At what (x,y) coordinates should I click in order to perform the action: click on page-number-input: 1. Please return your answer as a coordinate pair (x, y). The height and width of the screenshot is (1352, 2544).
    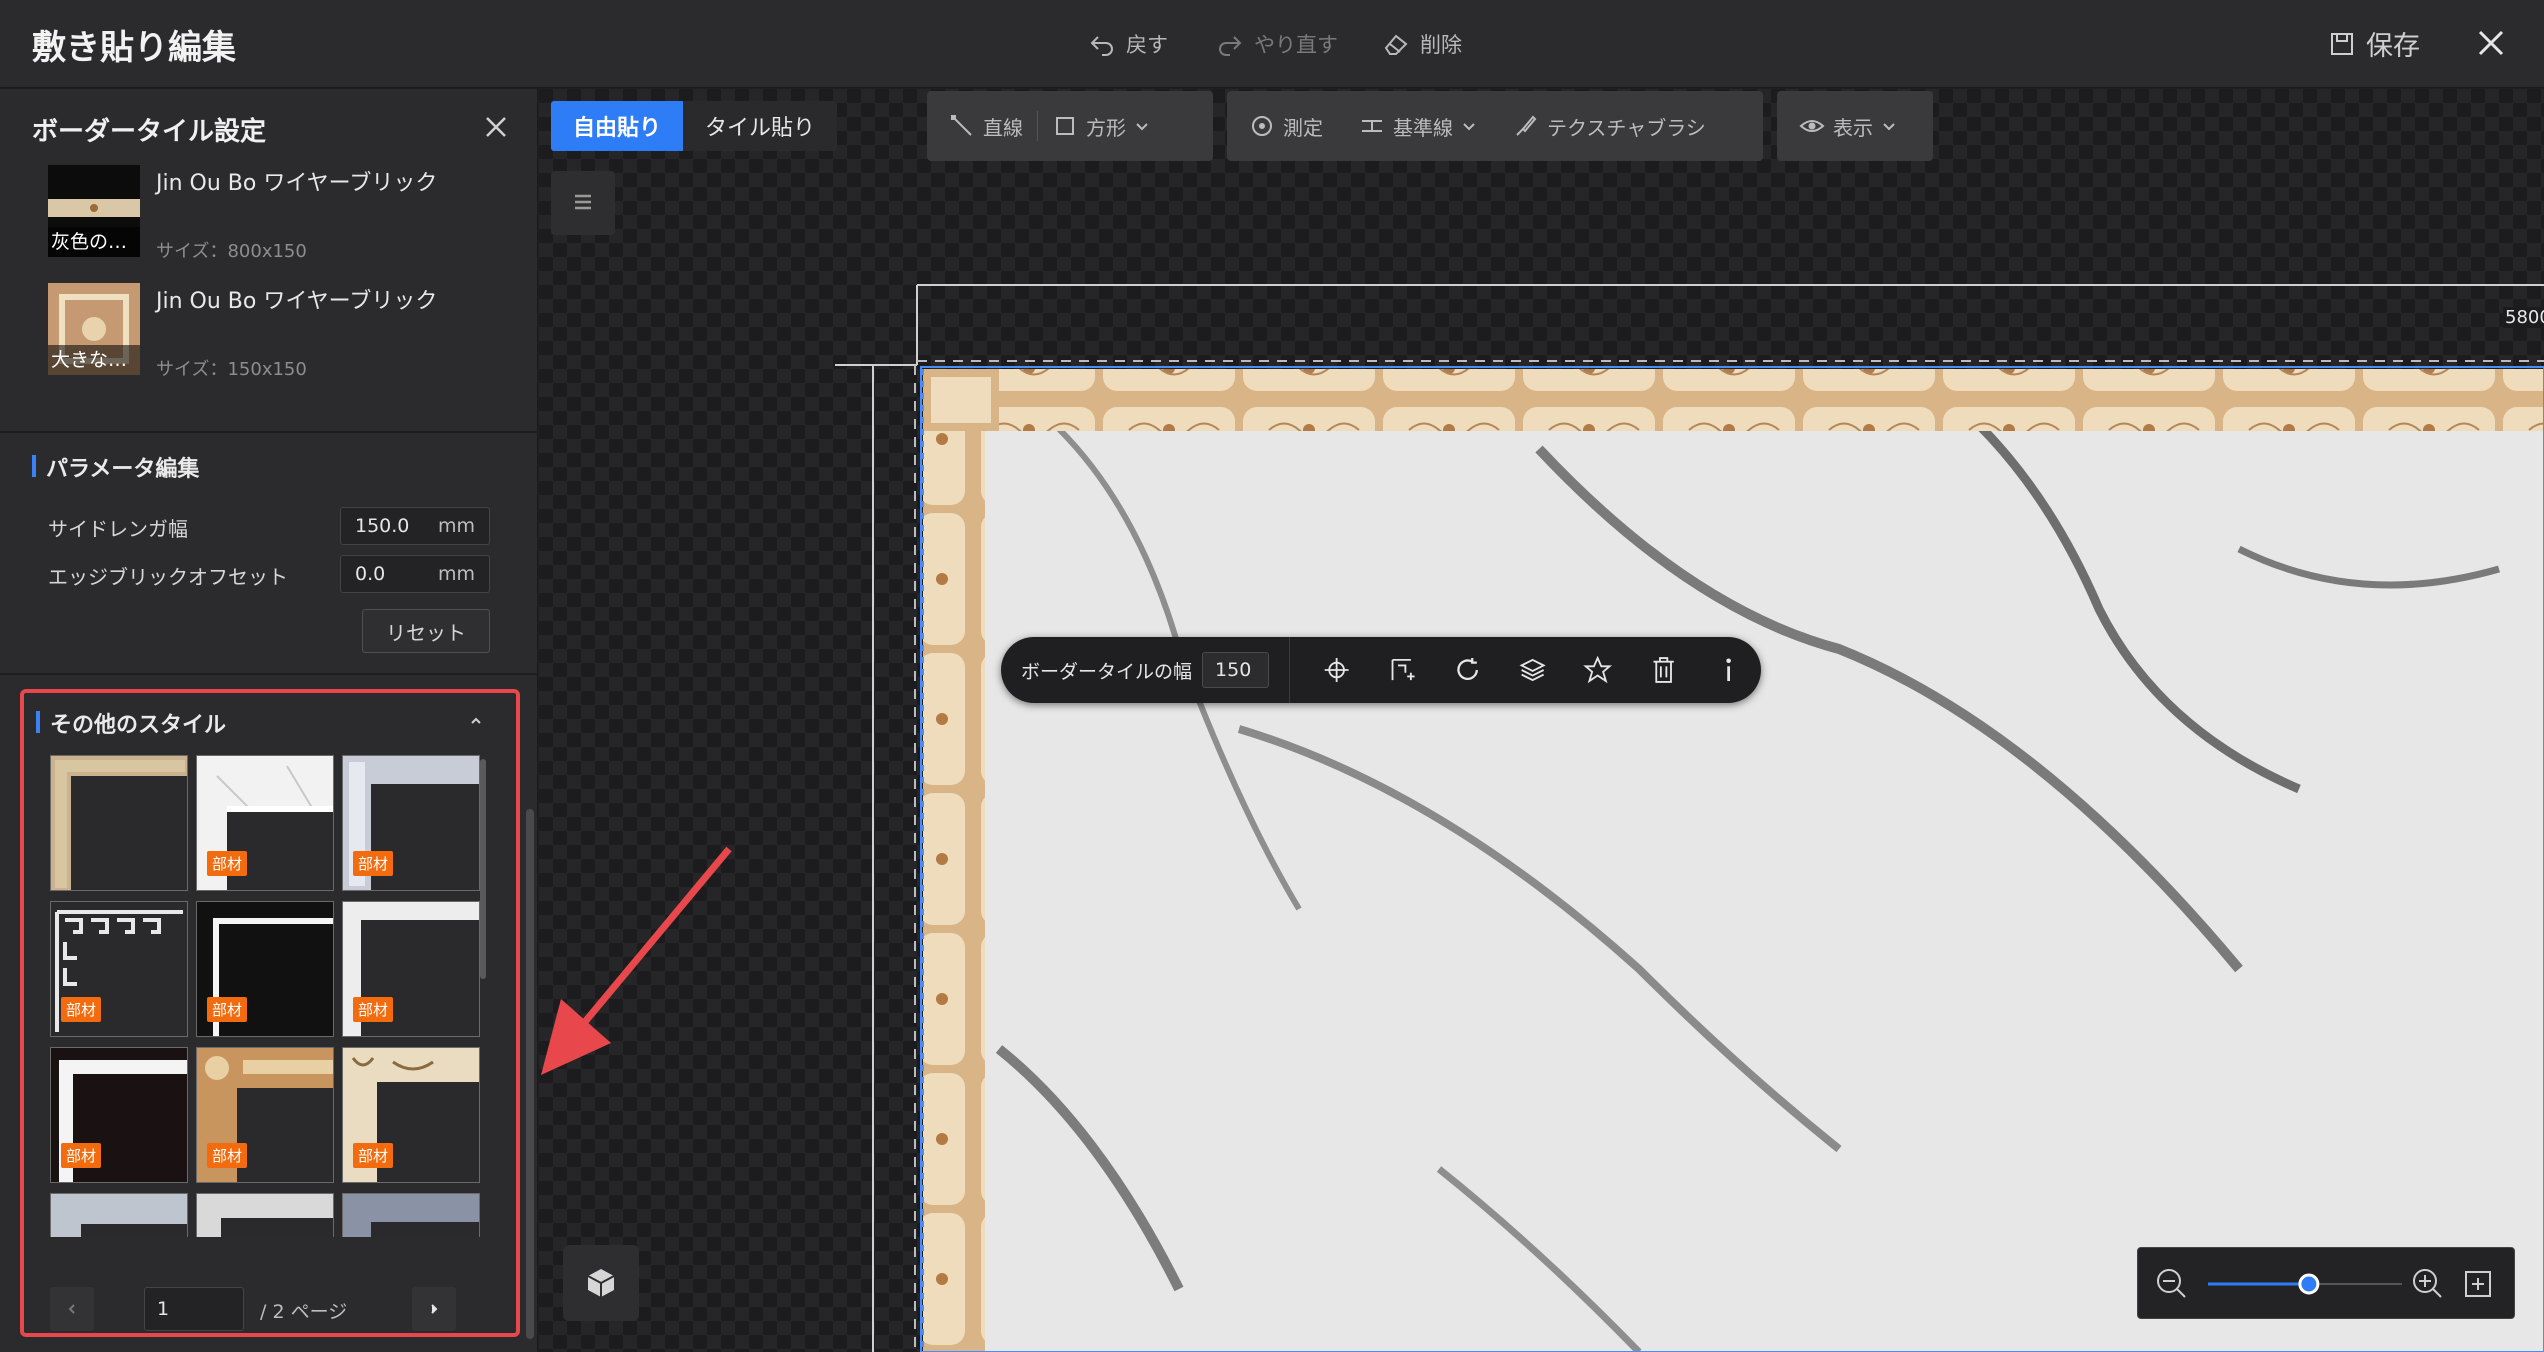
    Looking at the image, I should click on (194, 1309).